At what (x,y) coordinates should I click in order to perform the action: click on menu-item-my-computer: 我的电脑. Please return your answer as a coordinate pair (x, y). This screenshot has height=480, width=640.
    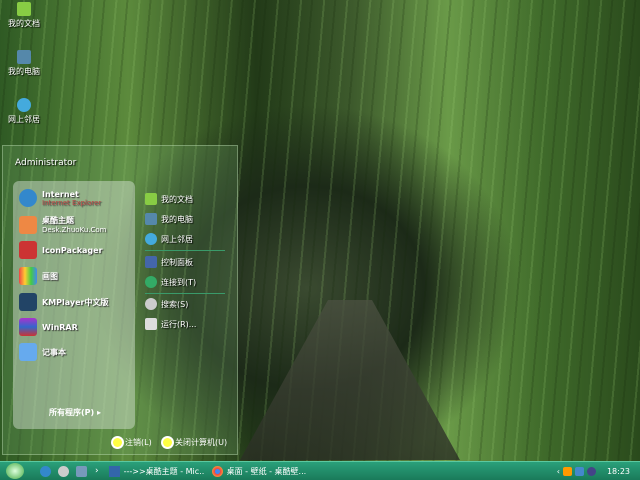
    Looking at the image, I should click on (169, 219).